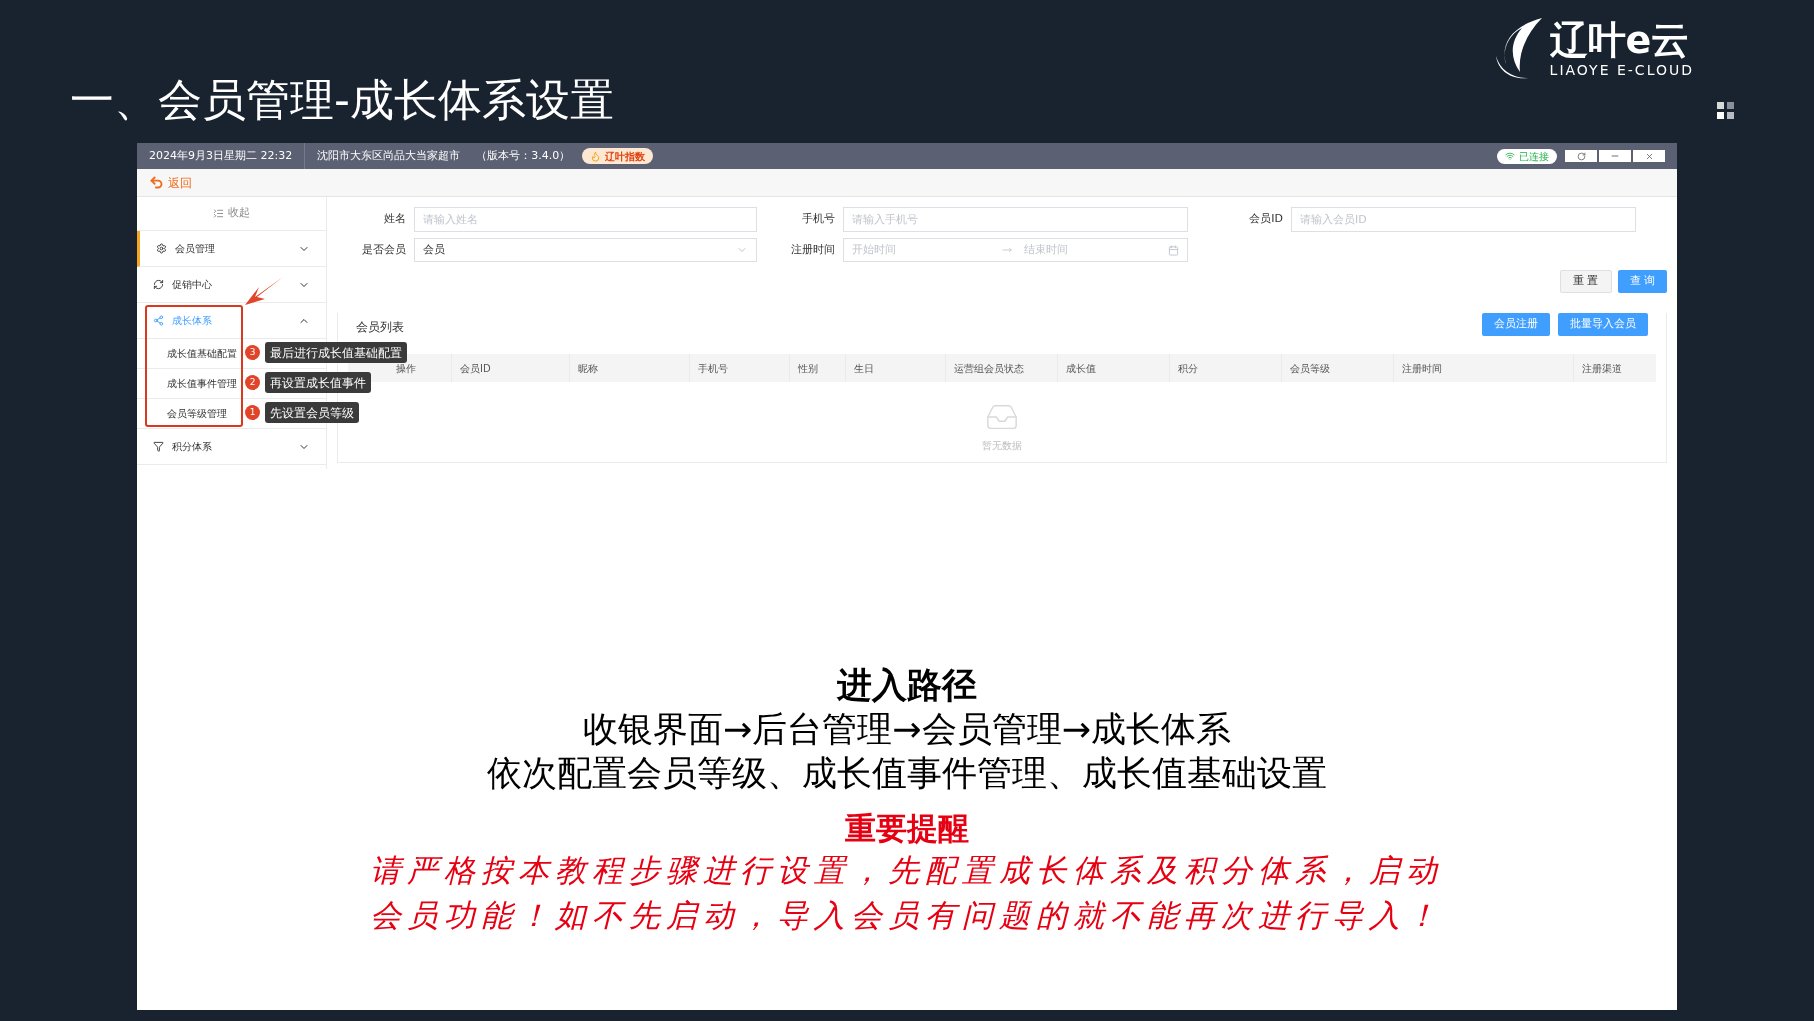  I want to click on connection-status: 已连接, so click(1527, 156).